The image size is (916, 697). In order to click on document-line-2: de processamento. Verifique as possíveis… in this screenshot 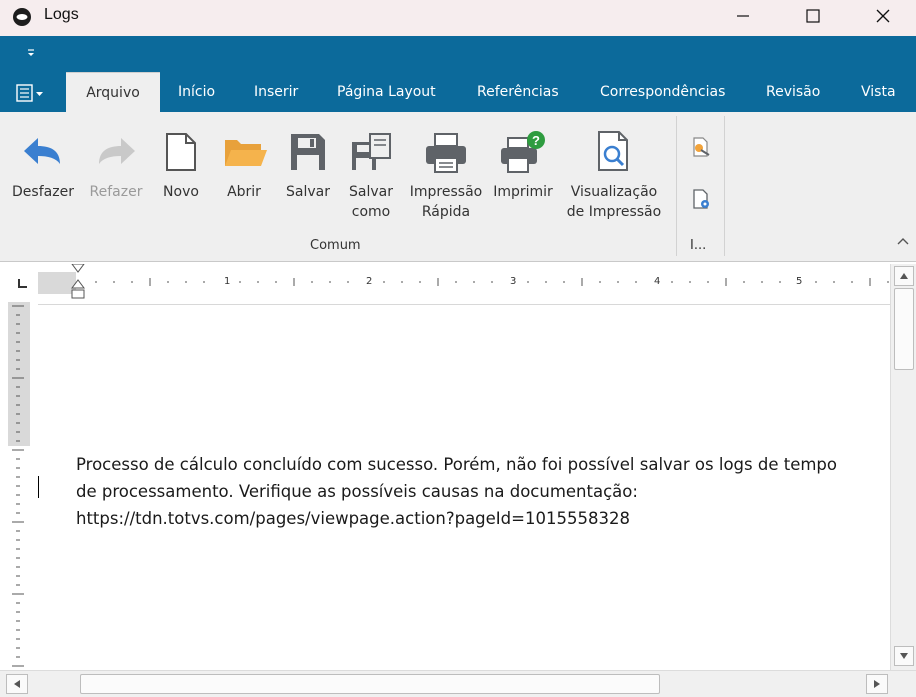, I will do `click(357, 491)`.